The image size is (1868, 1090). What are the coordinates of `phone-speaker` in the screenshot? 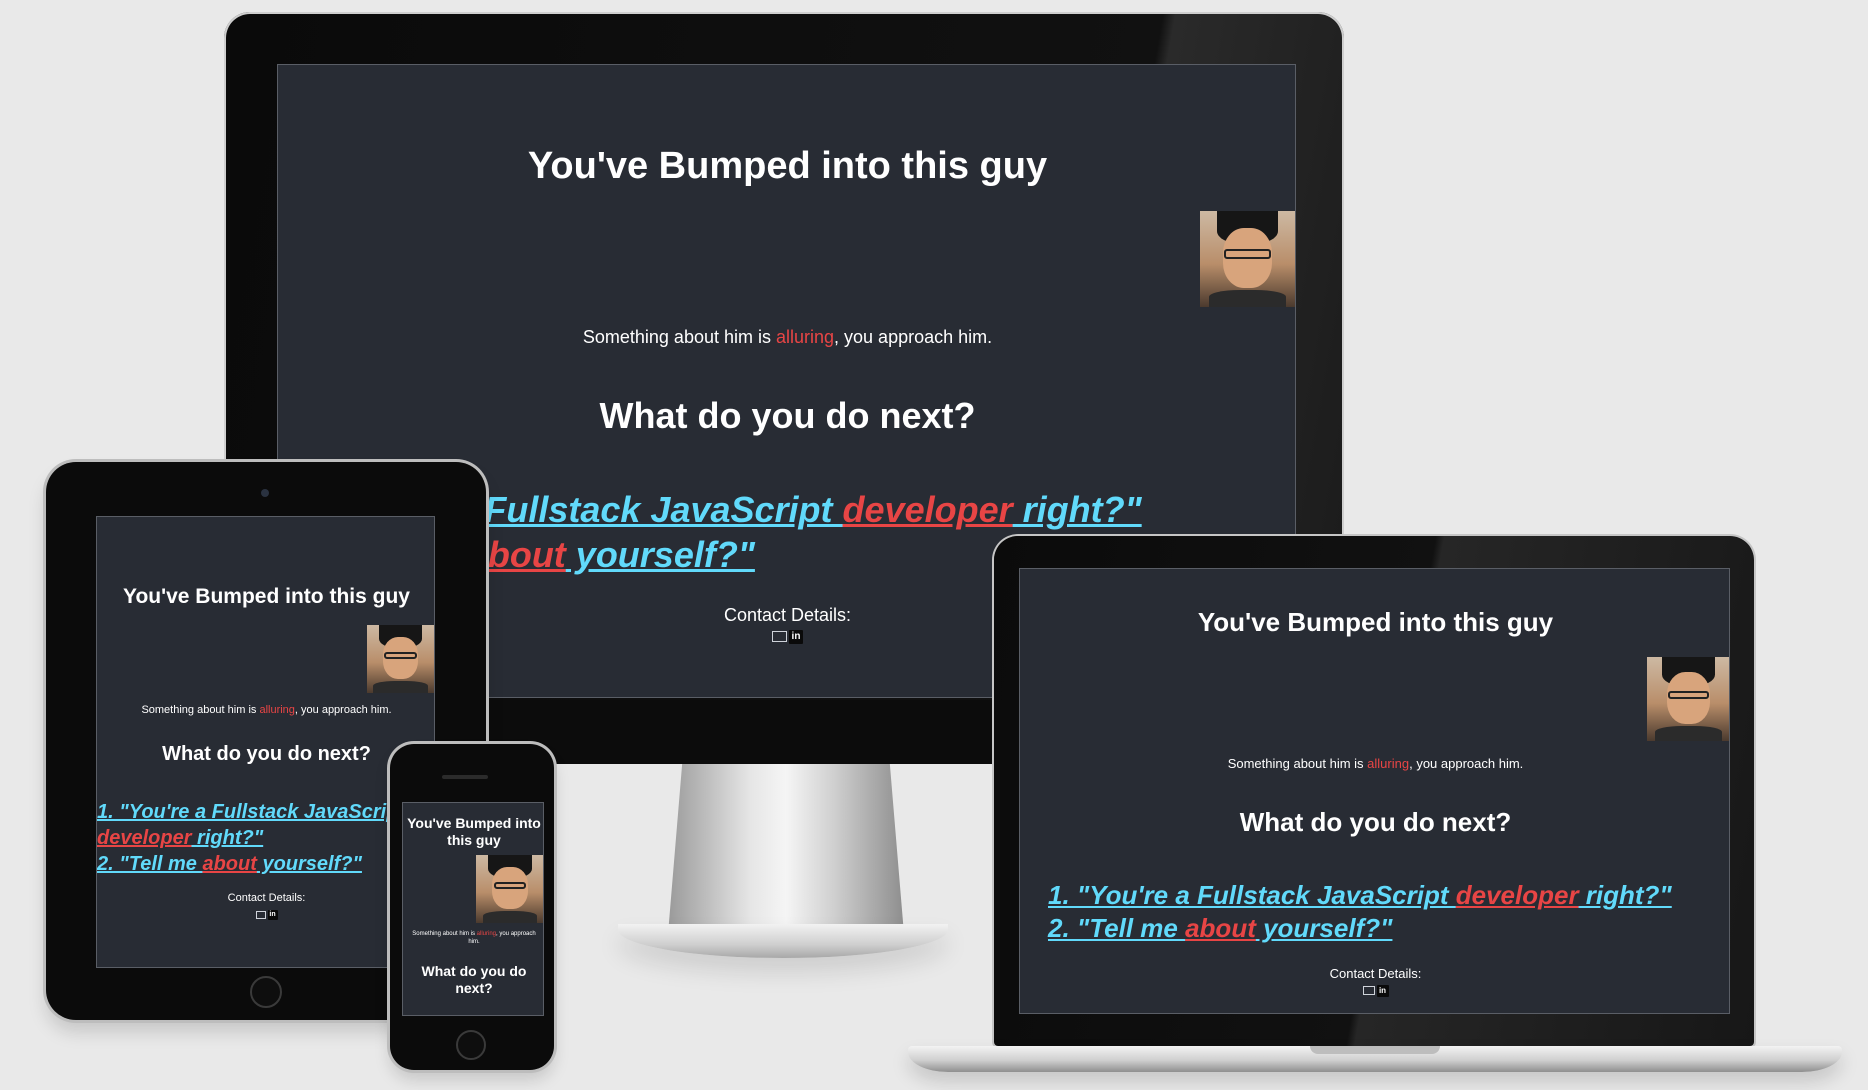 It's located at (465, 777).